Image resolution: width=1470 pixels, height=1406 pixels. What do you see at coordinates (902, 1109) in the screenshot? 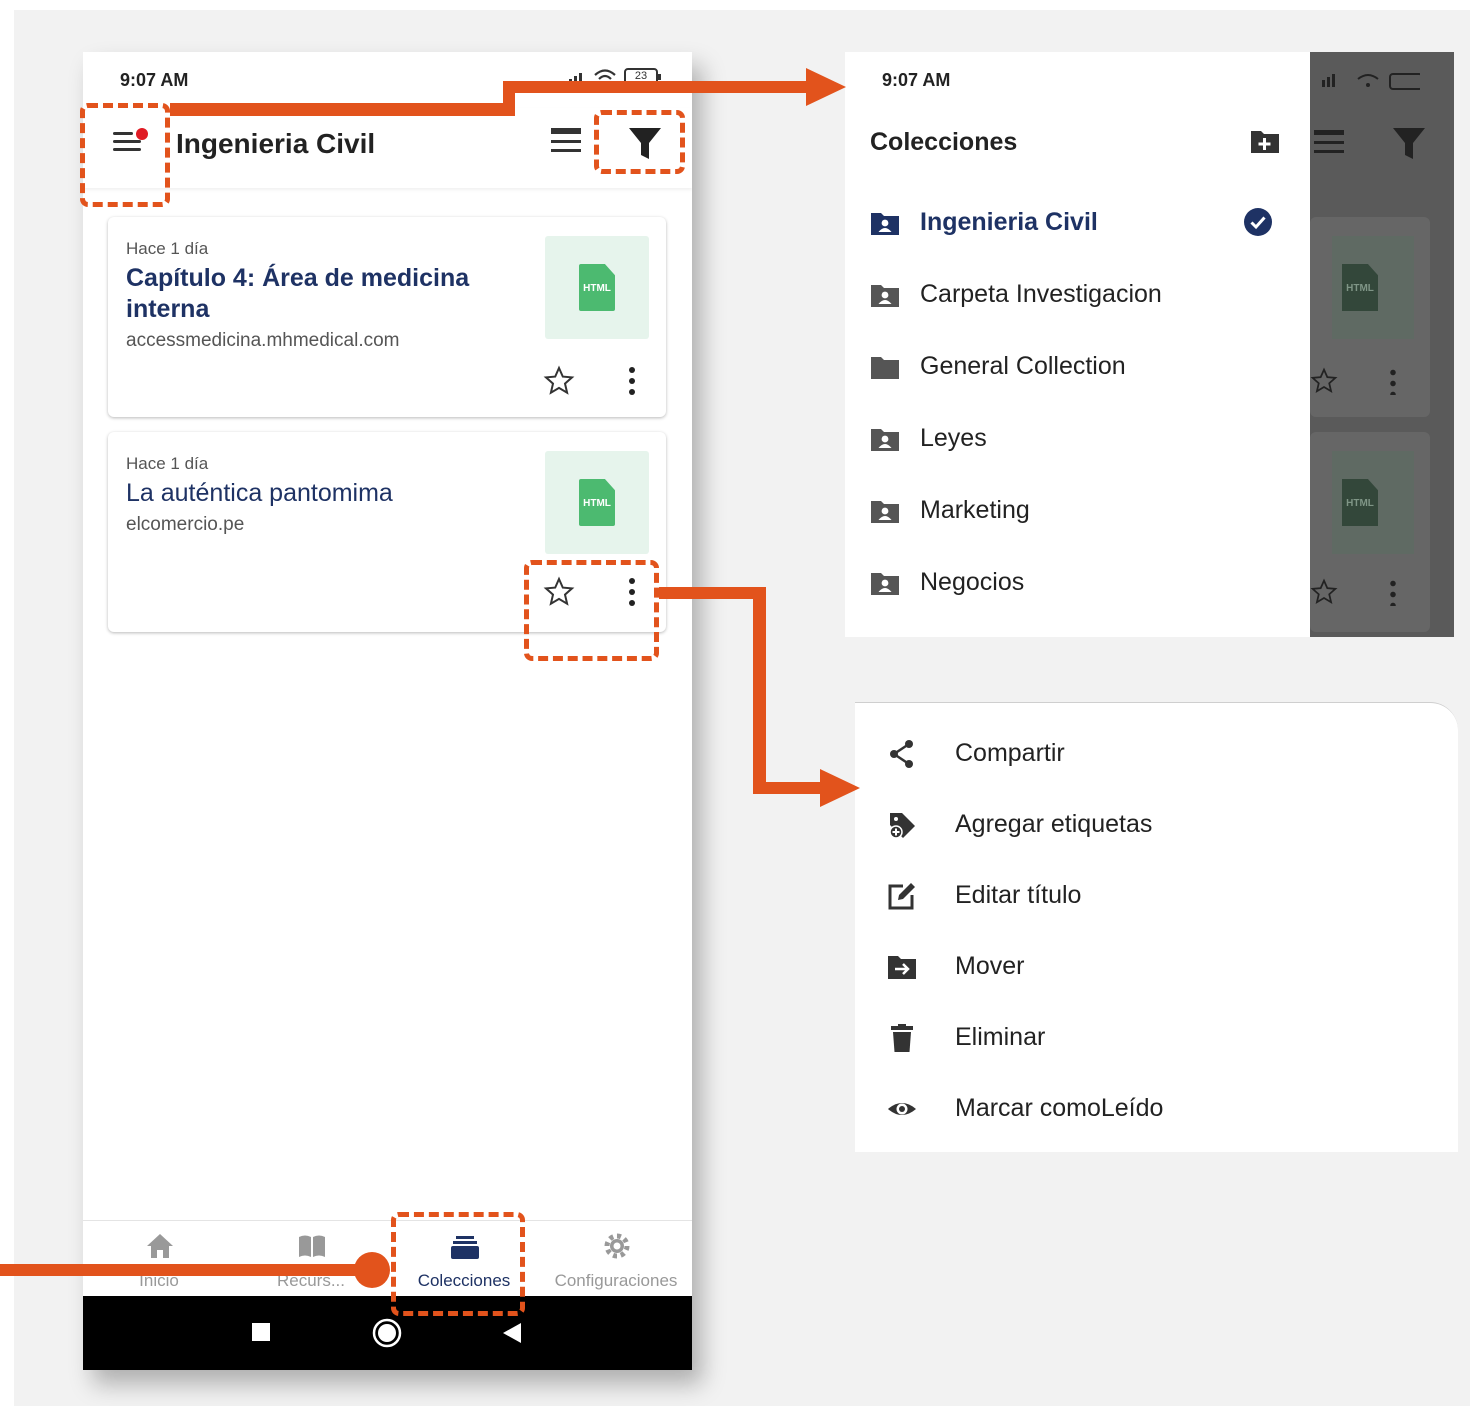
I see `eye-icon` at bounding box center [902, 1109].